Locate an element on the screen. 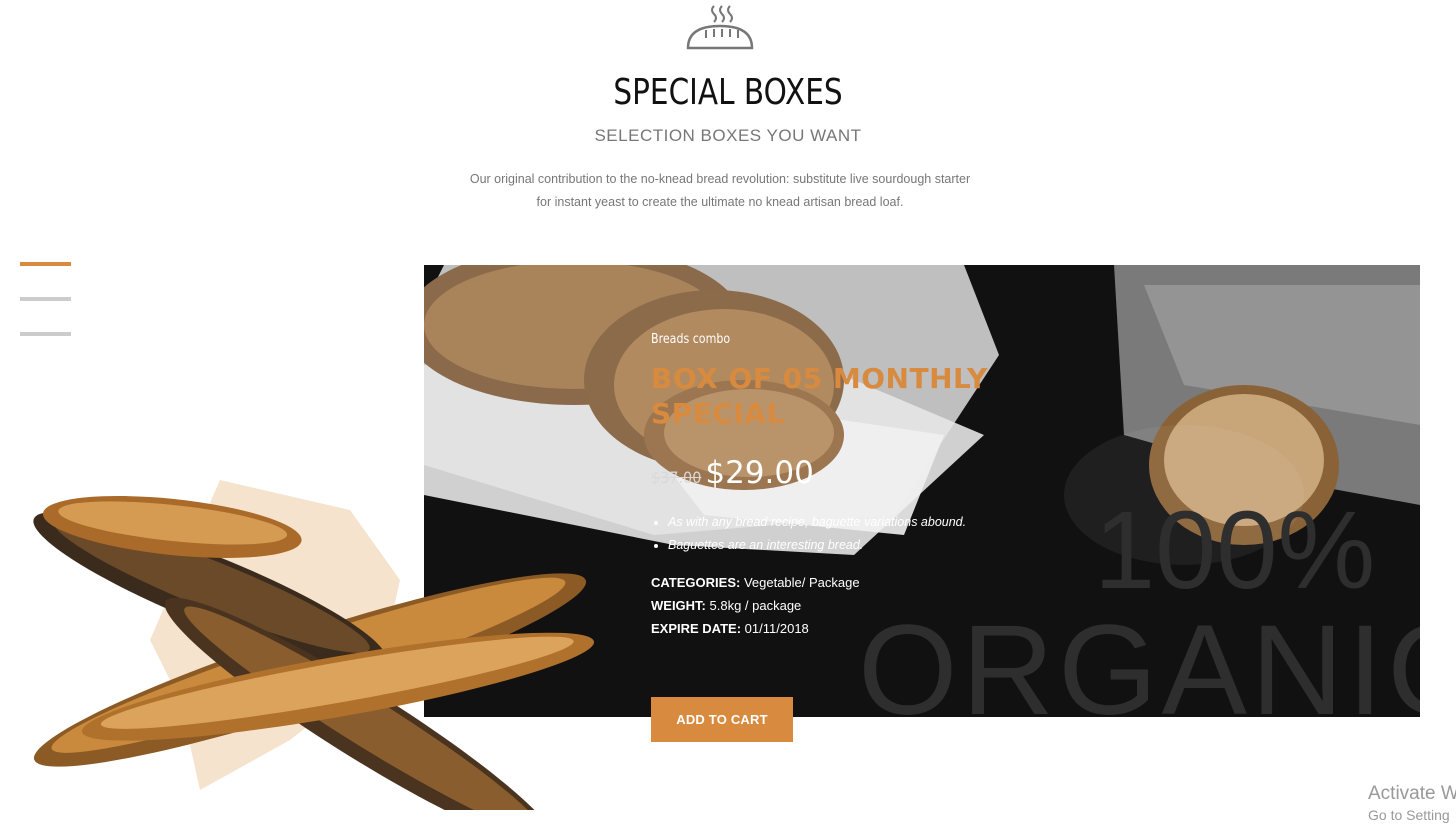  weight-row: WEIGHT: 5.8kg / package is located at coordinates (841, 605).